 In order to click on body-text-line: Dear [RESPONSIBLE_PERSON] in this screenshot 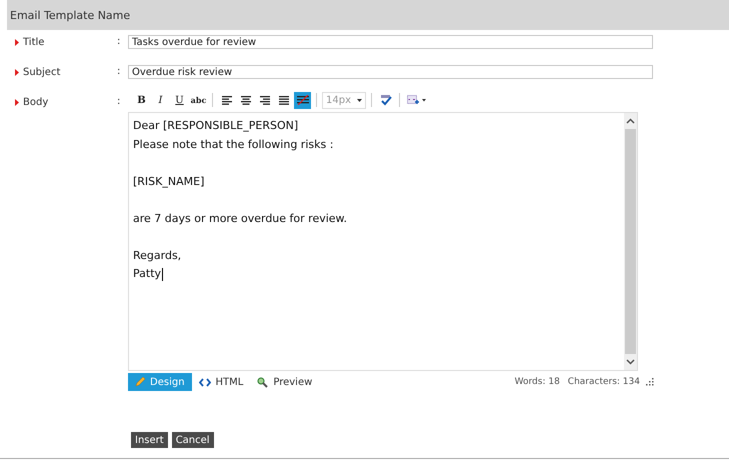, I will do `click(215, 126)`.